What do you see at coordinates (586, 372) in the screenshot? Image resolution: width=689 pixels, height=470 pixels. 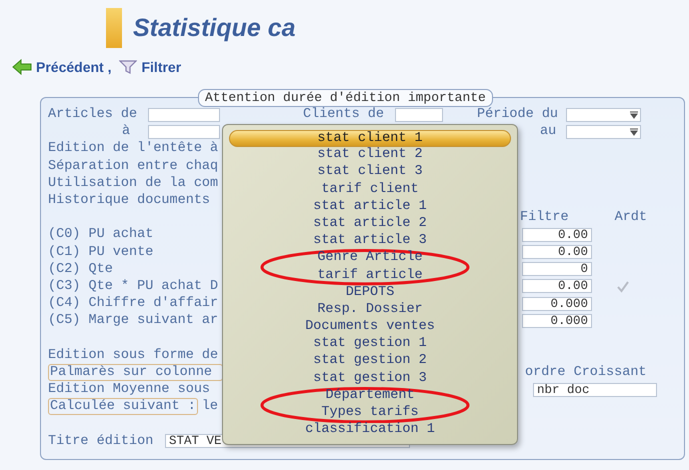 I see `sort-order-text: ordre Croissant` at bounding box center [586, 372].